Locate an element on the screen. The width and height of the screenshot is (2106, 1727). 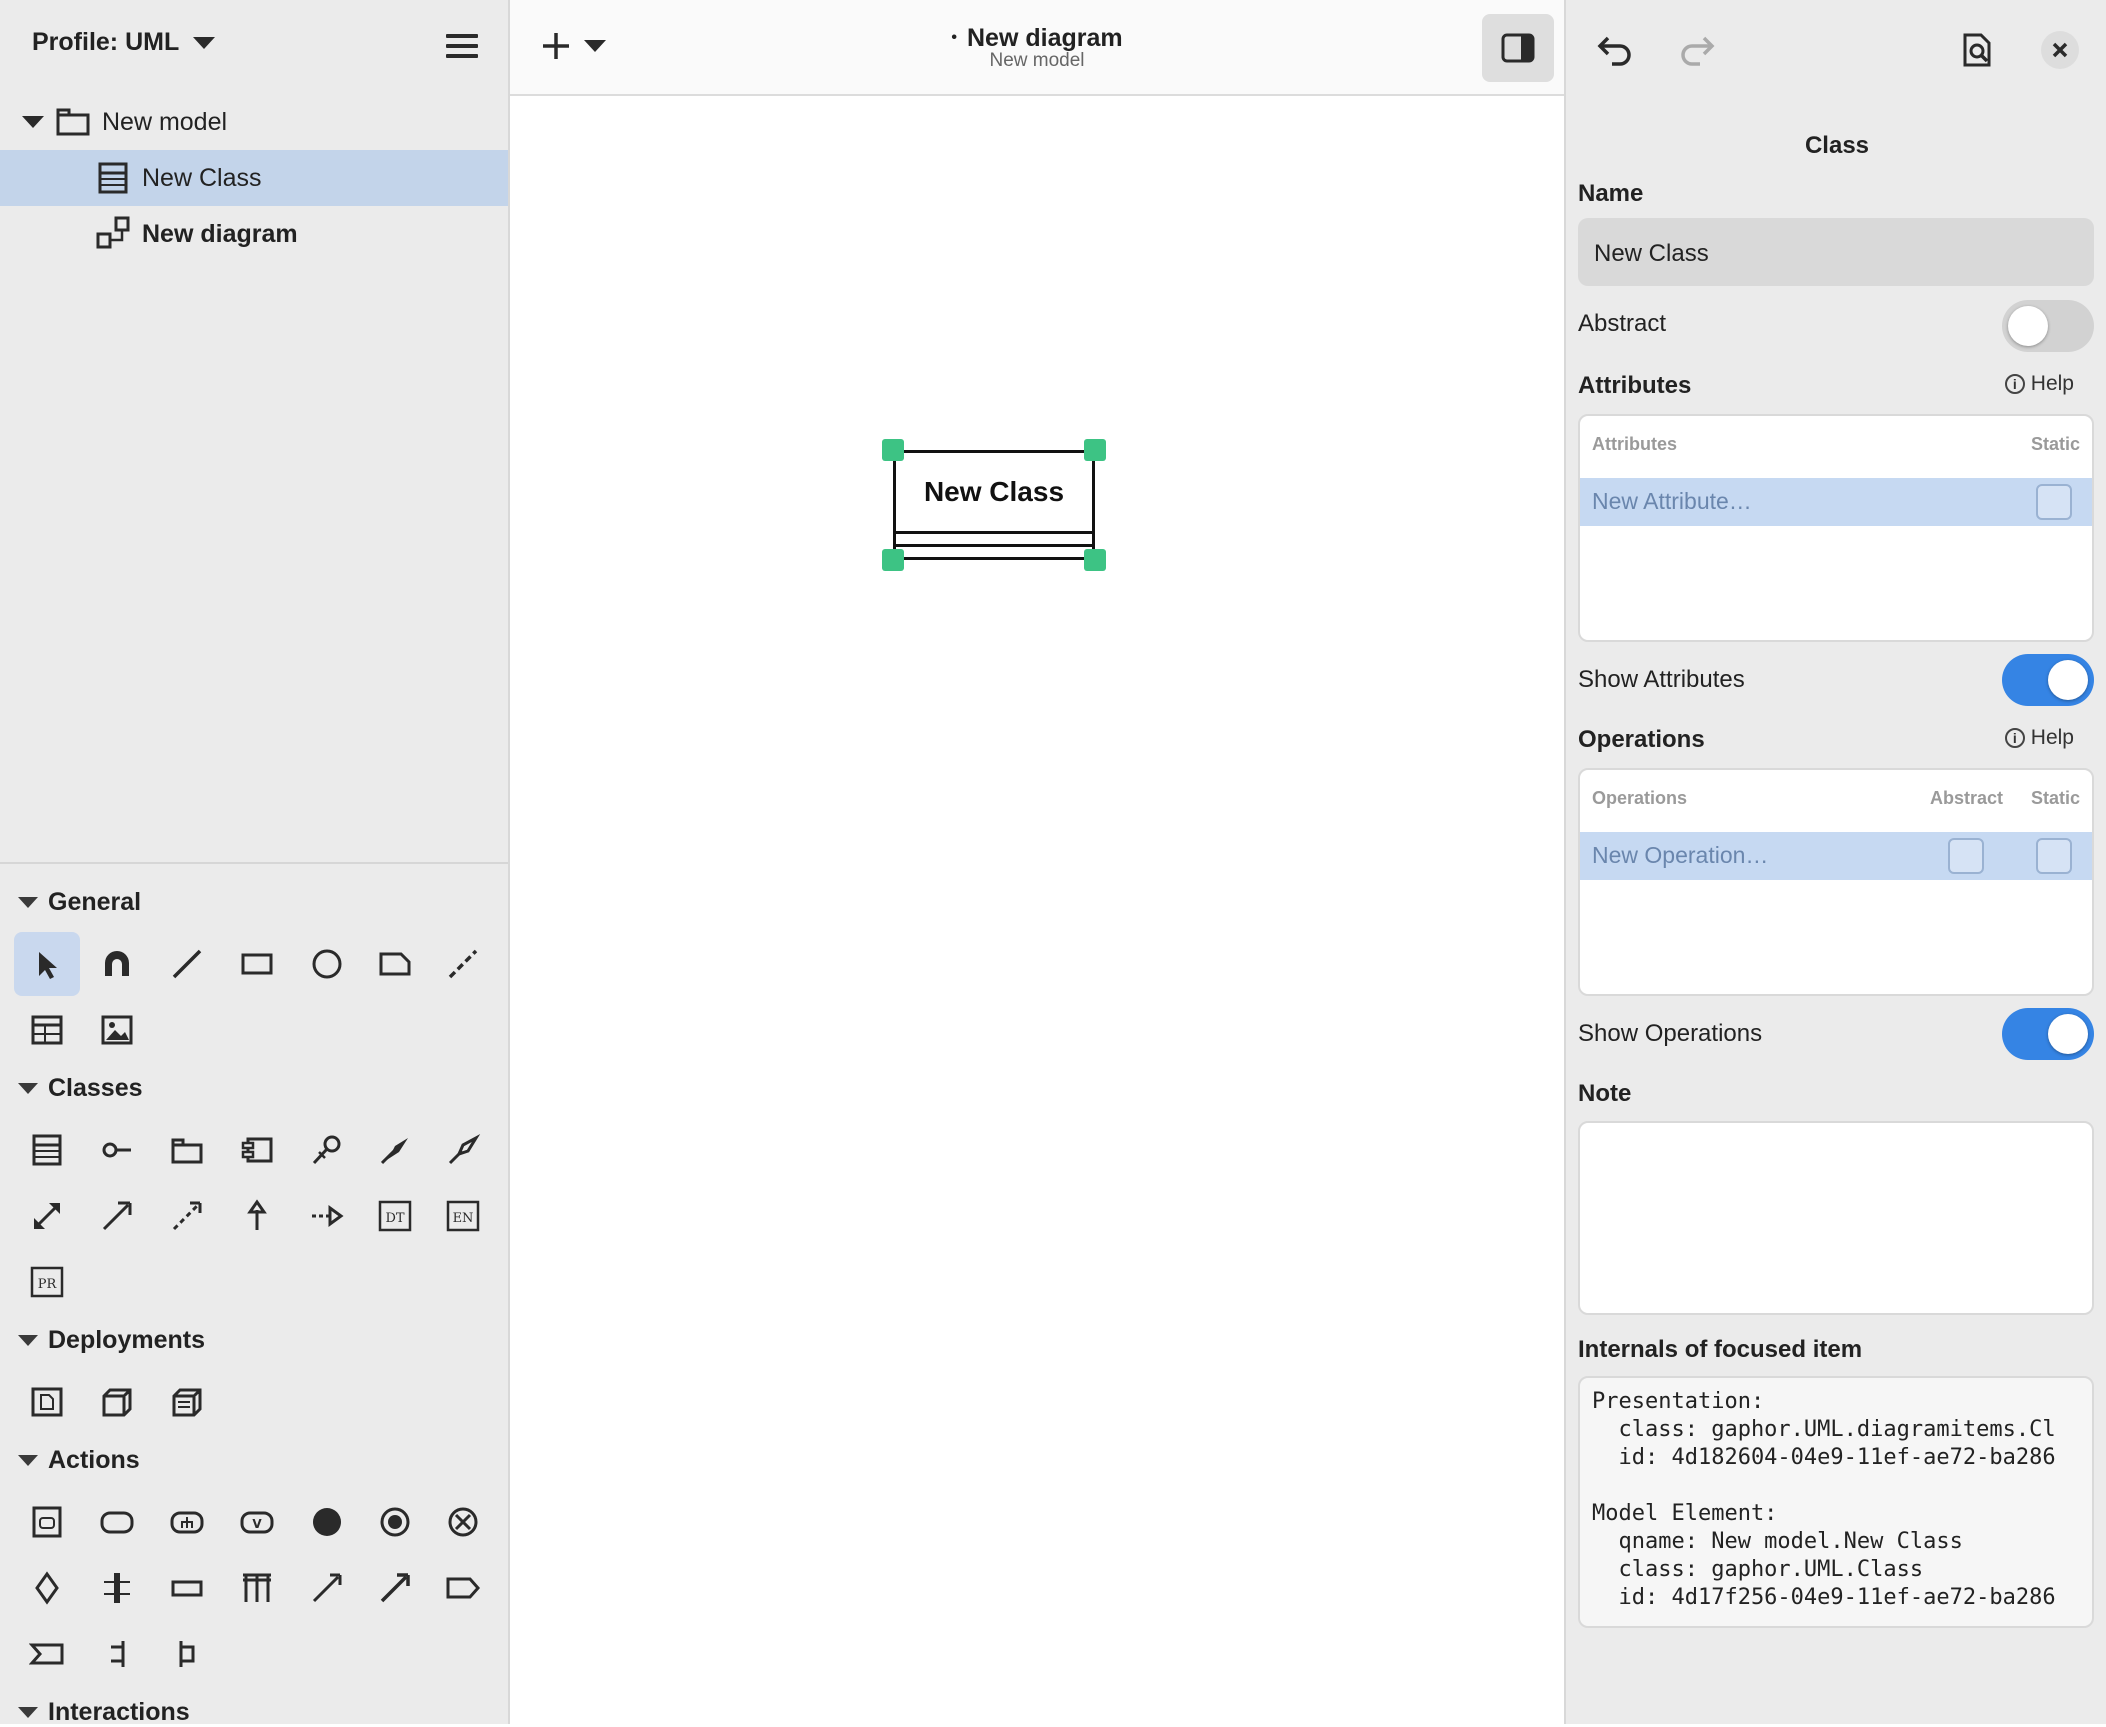
palette-section-classes: Classes is located at coordinates (80, 1088).